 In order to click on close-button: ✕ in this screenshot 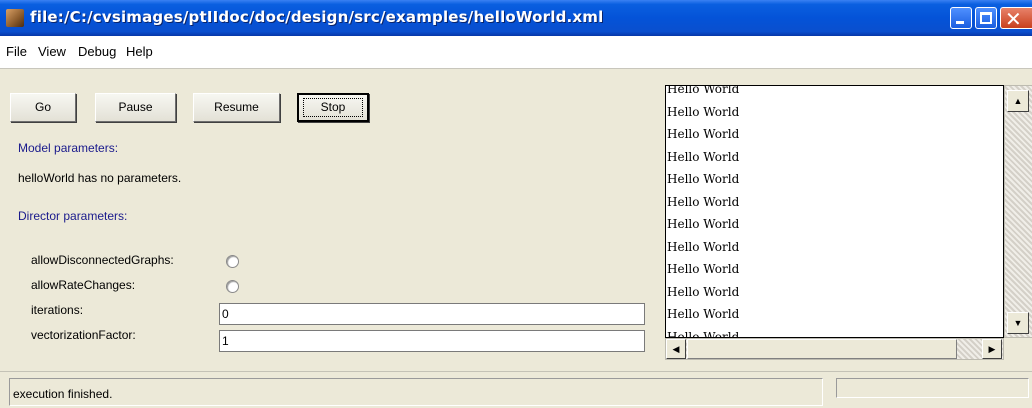, I will do `click(1016, 19)`.